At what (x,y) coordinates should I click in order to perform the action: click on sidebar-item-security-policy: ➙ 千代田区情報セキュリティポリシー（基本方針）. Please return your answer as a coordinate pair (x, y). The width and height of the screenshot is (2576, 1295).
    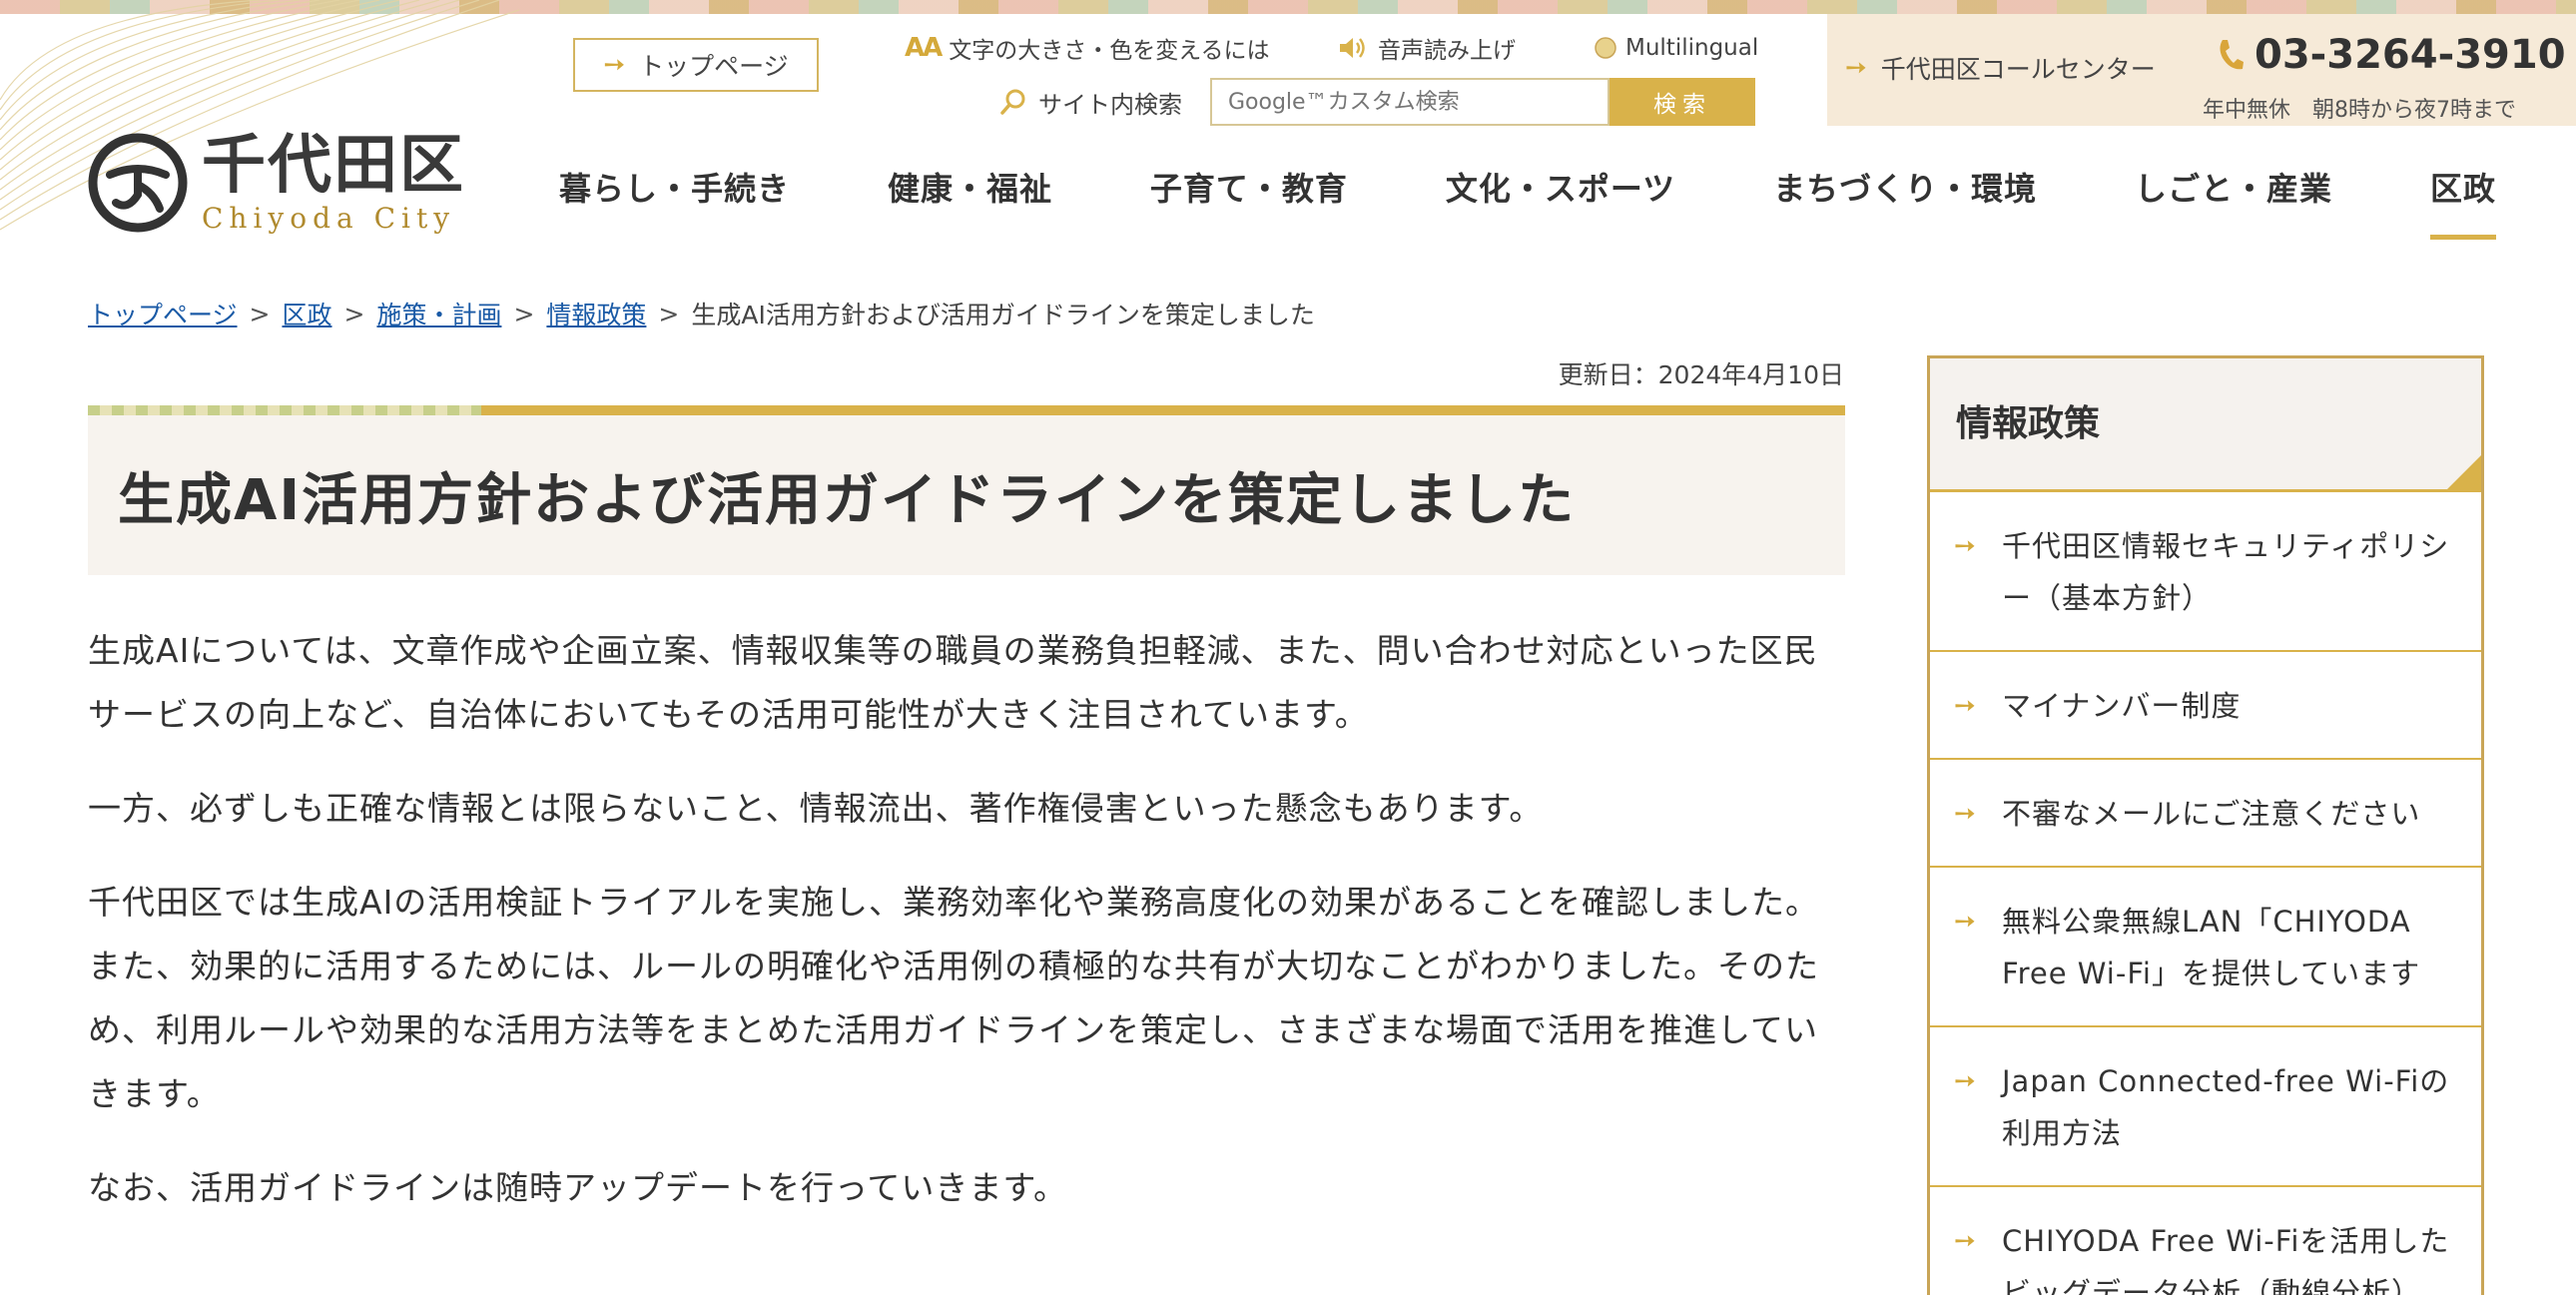
    Looking at the image, I should click on (2205, 572).